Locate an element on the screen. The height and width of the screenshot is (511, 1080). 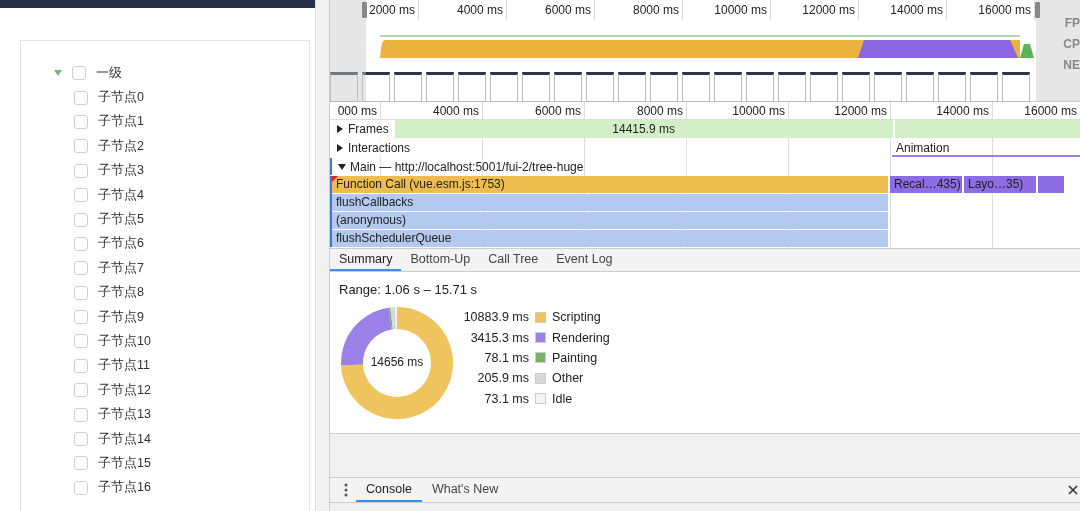
time-tick-label: 14000 ms is located at coordinates (916, 10).